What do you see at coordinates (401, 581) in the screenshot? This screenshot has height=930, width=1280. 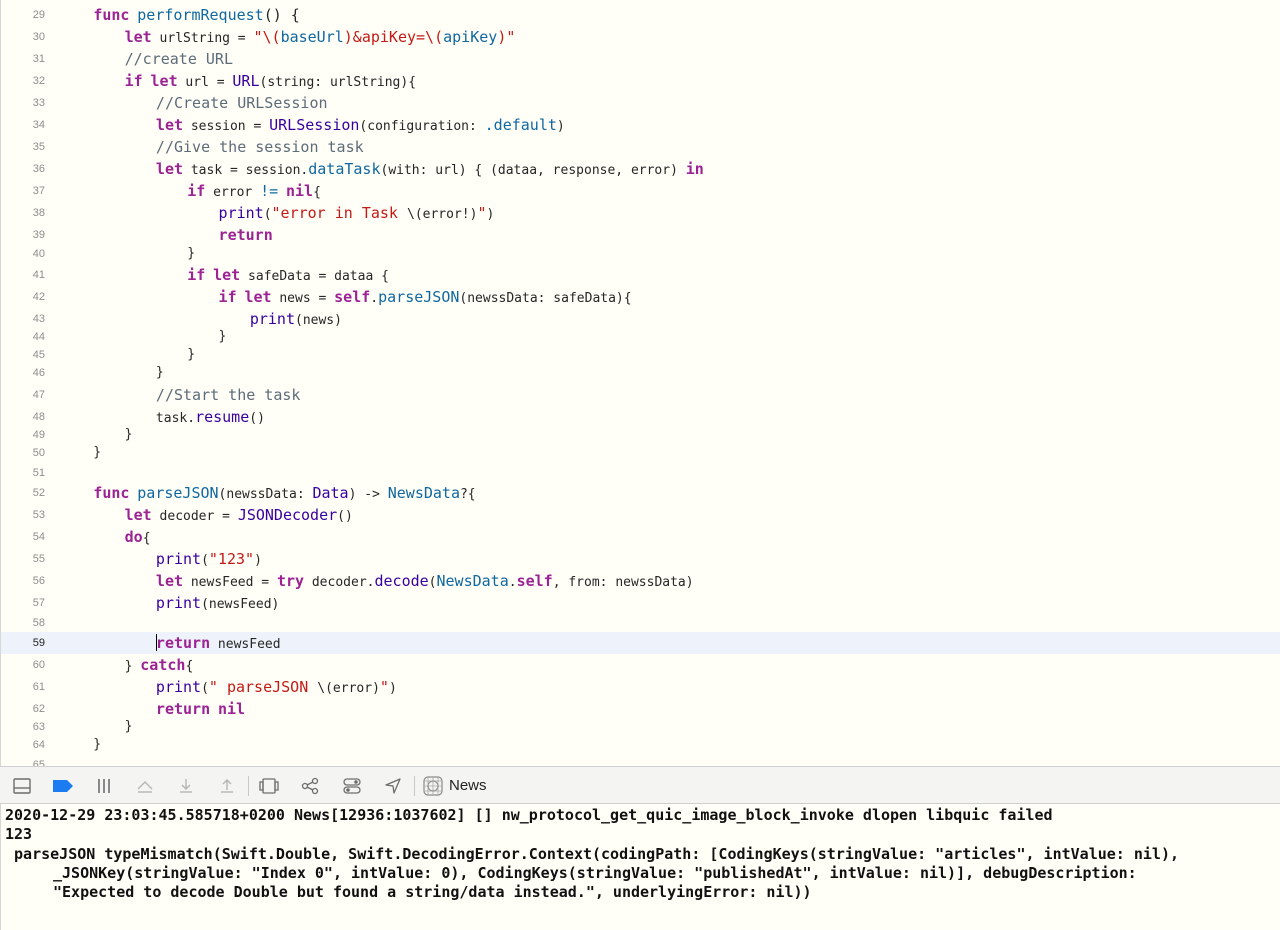 I see `code-token: decode` at bounding box center [401, 581].